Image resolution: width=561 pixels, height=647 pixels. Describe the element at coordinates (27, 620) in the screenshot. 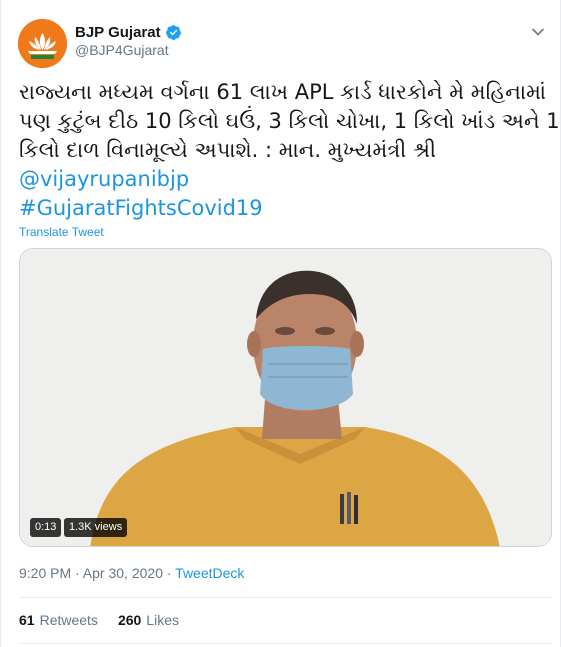

I see `retweets-count: 61` at that location.